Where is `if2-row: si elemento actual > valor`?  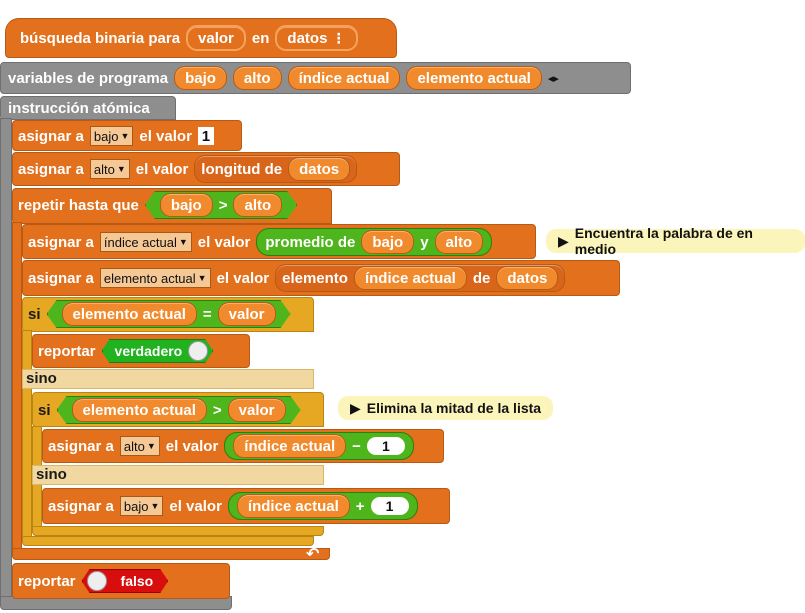
if2-row: si elemento actual > valor is located at coordinates (169, 410).